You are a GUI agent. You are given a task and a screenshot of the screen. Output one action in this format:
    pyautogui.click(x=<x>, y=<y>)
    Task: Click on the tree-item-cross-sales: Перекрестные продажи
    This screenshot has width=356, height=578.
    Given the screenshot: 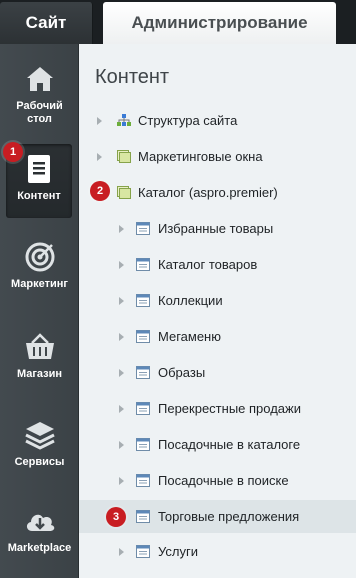 What is the action you would take?
    pyautogui.click(x=217, y=408)
    